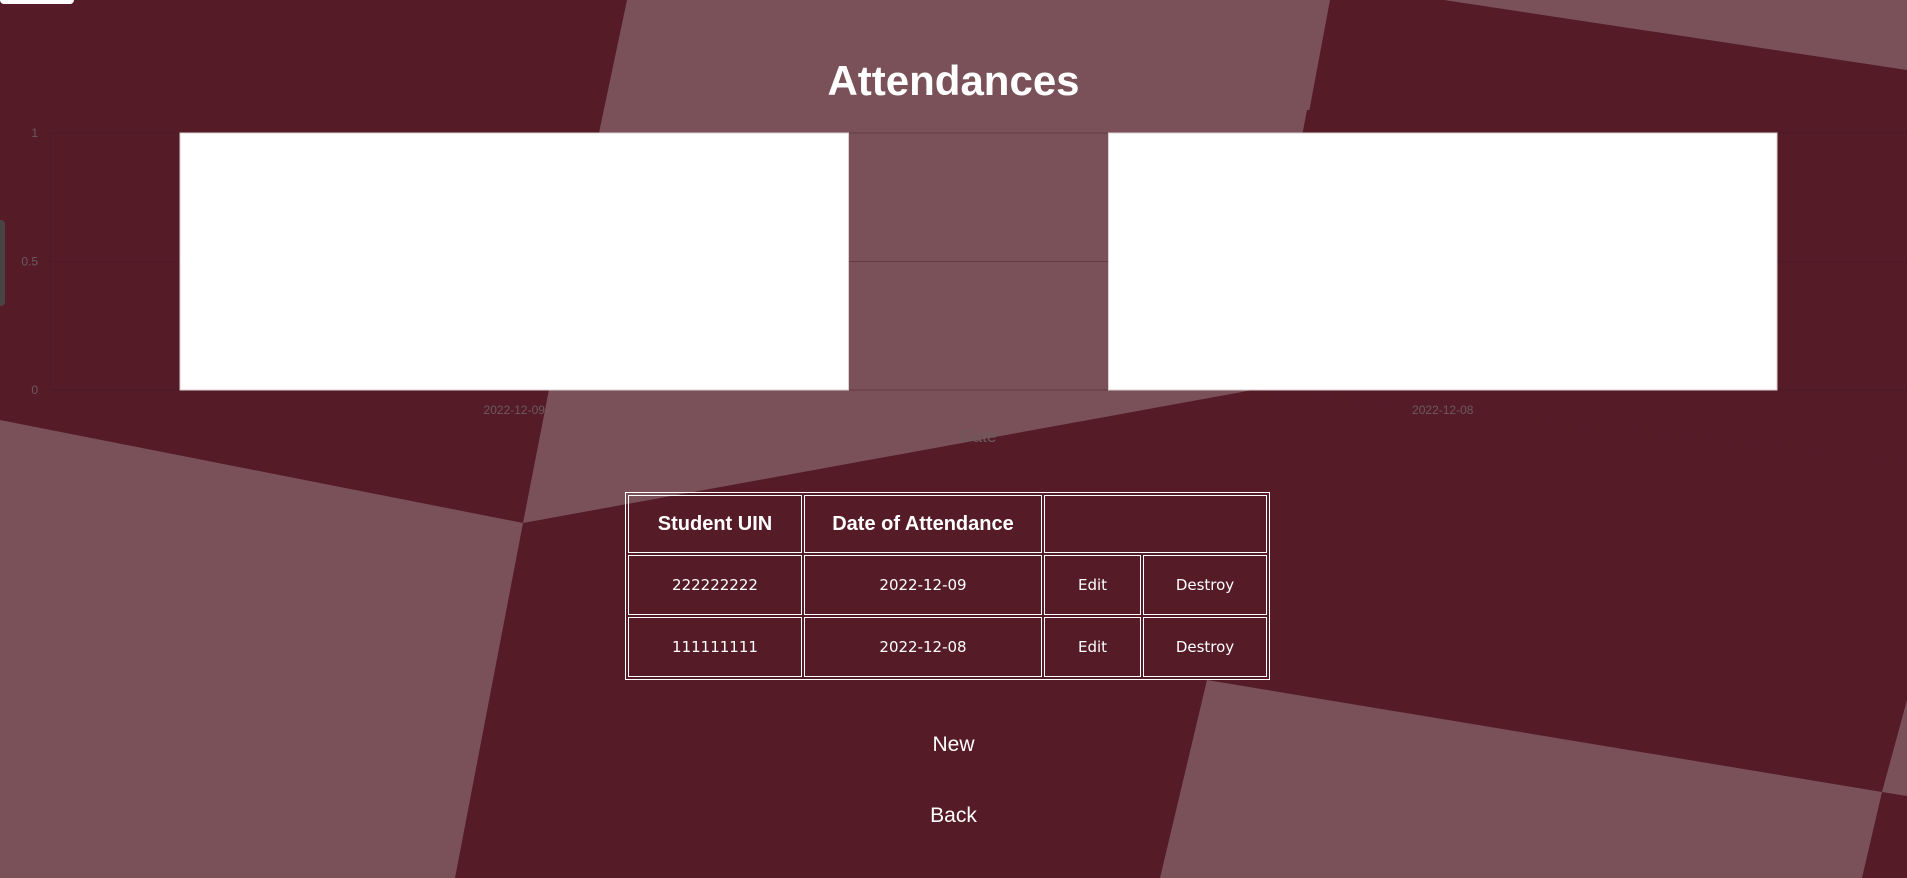 Image resolution: width=1907 pixels, height=878 pixels. I want to click on row-student-uin: 222222222, so click(715, 585).